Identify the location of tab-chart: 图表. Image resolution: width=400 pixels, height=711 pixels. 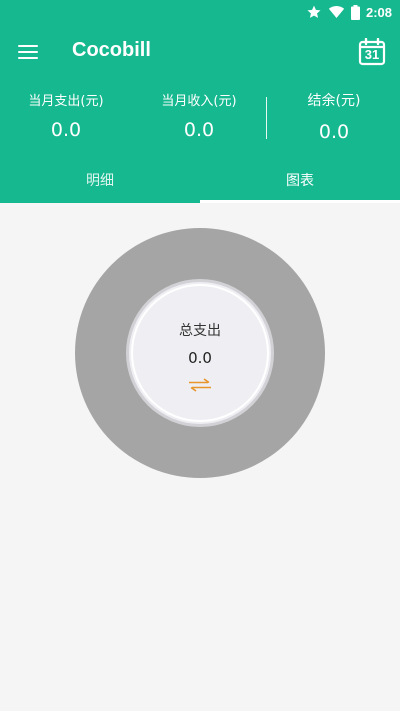
(300, 179).